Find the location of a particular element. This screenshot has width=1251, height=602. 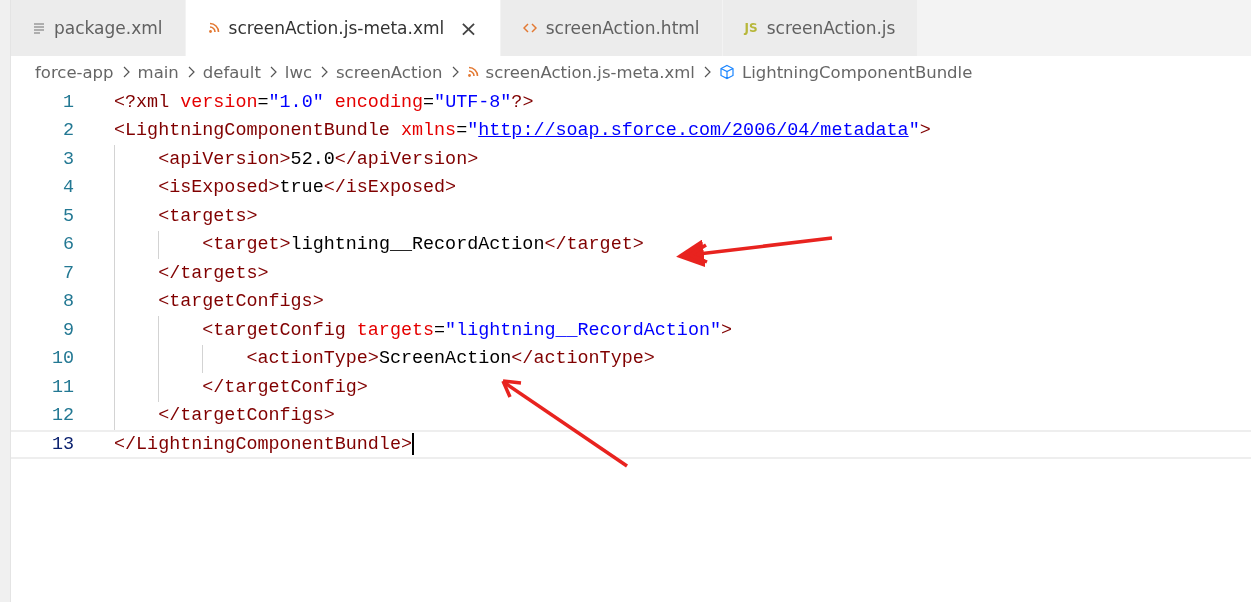

breadcrumb-item: force-app is located at coordinates (74, 72).